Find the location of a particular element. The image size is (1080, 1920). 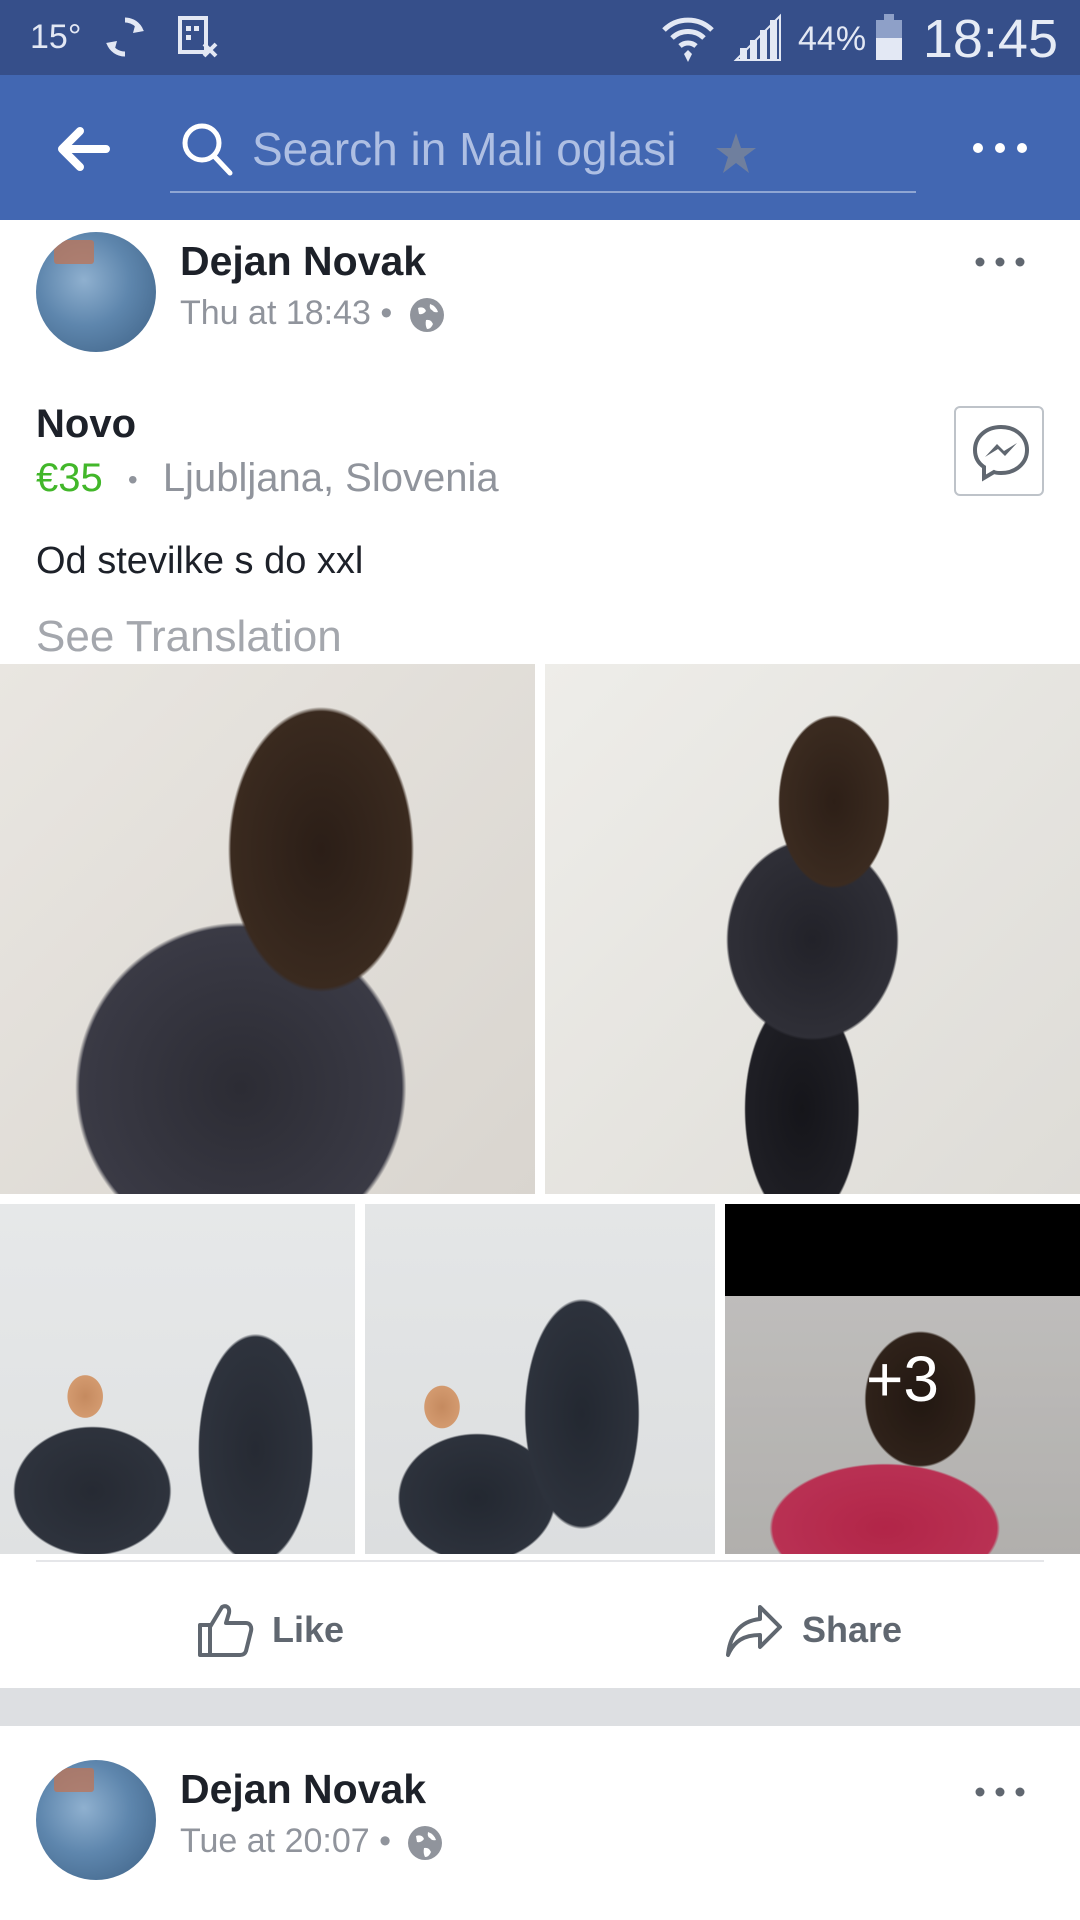

timestamp-text: Tue at 20:07 • is located at coordinates (286, 1841).